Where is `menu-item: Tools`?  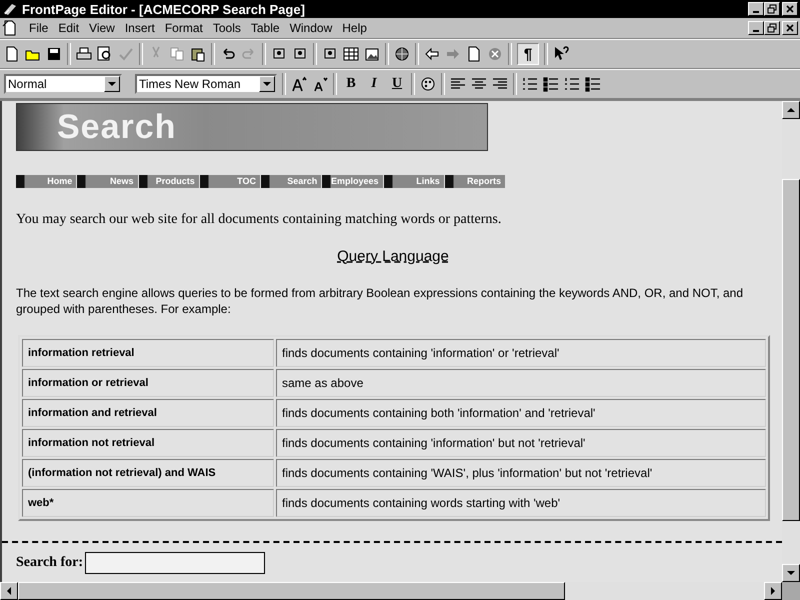 menu-item: Tools is located at coordinates (227, 28).